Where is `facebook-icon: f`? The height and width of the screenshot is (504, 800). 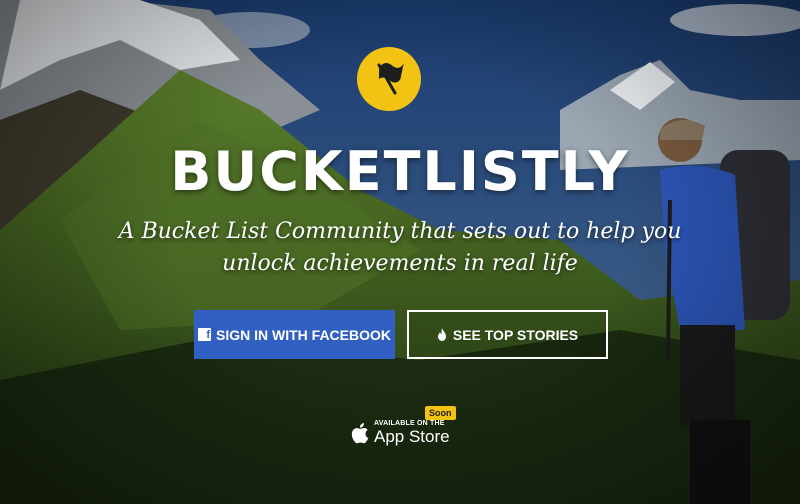 facebook-icon: f is located at coordinates (204, 334).